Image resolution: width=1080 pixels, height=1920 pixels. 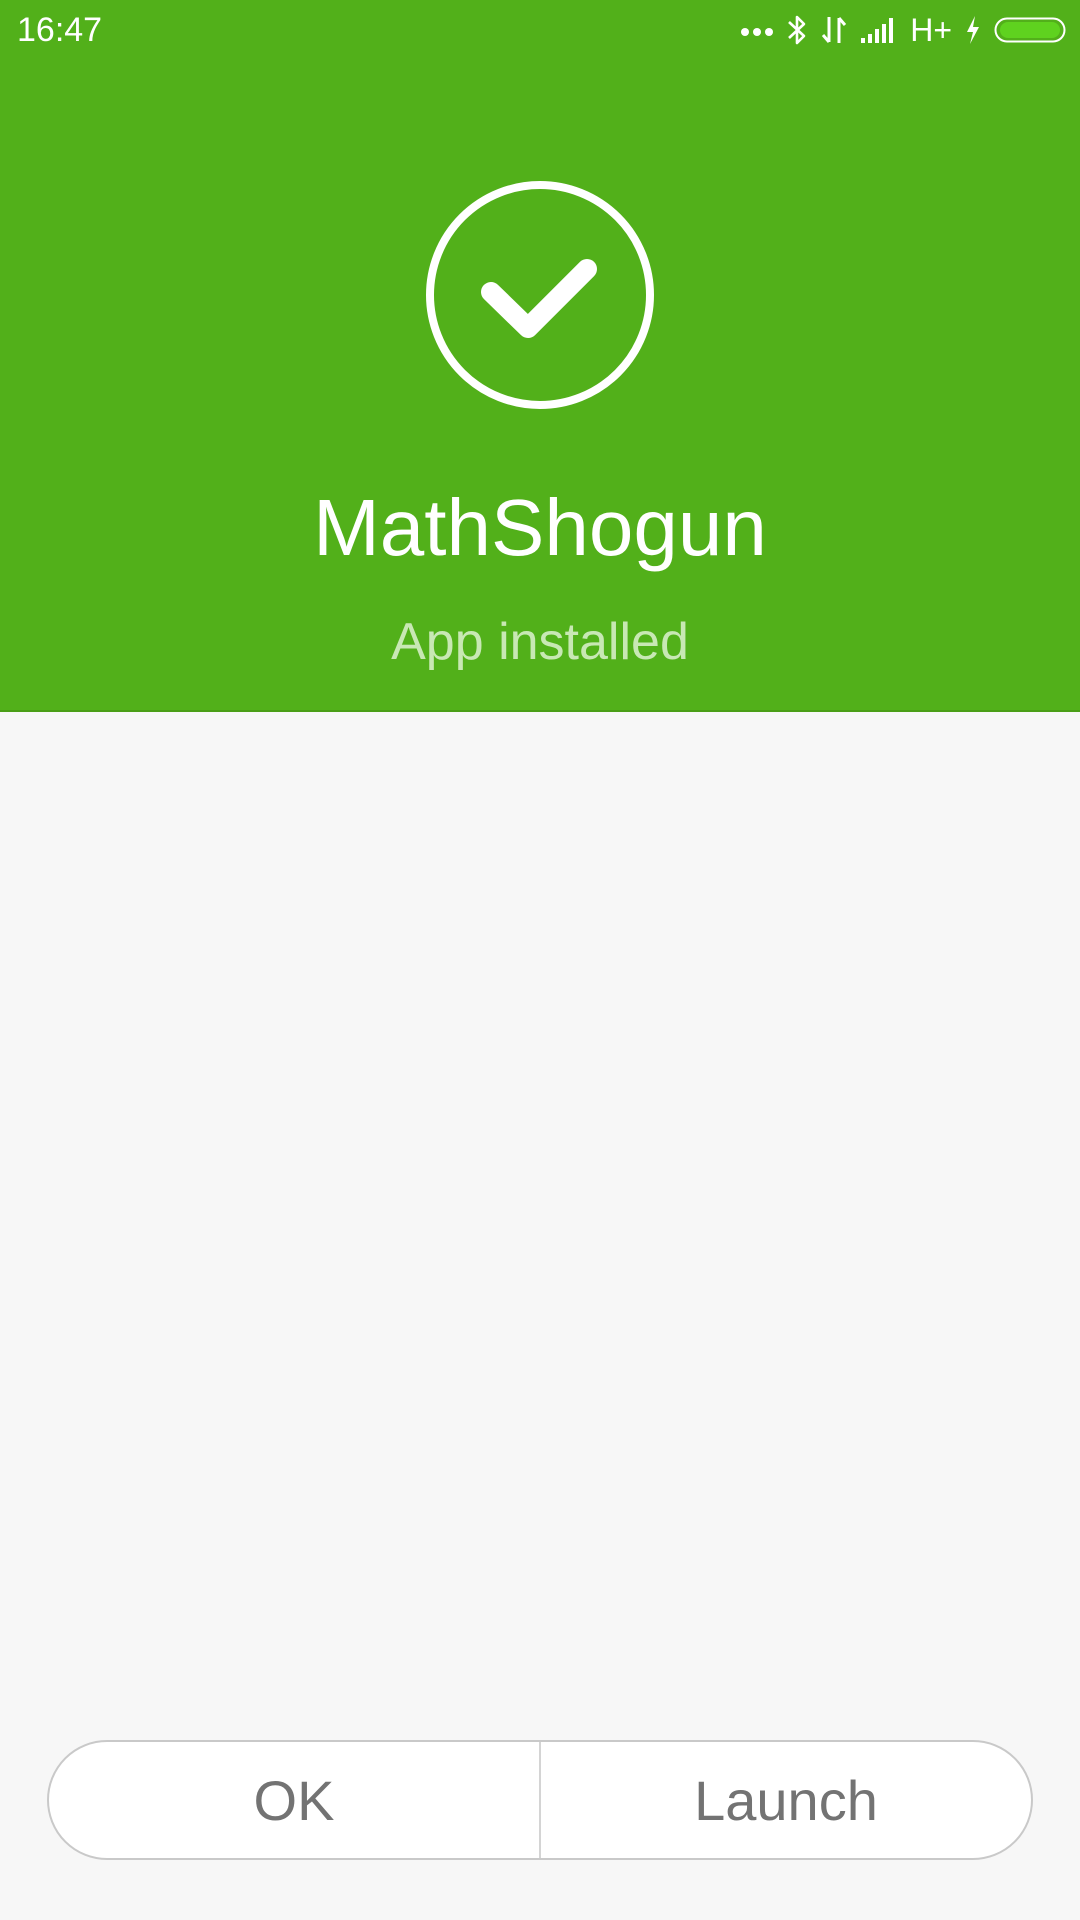 I want to click on more-dots-icon, so click(x=757, y=30).